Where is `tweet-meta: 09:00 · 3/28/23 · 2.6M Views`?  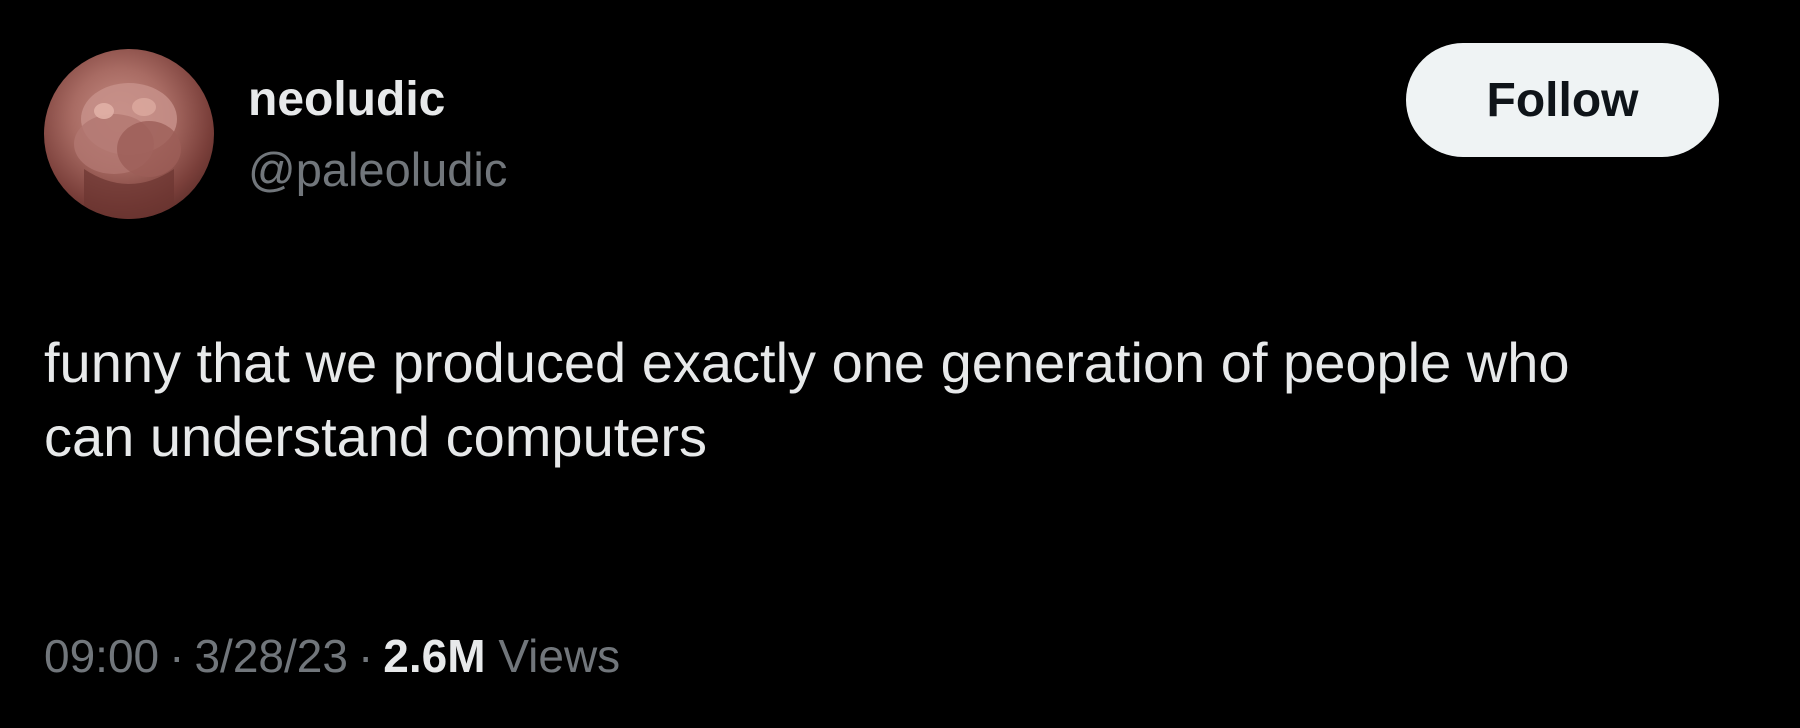 tweet-meta: 09:00 · 3/28/23 · 2.6M Views is located at coordinates (332, 656).